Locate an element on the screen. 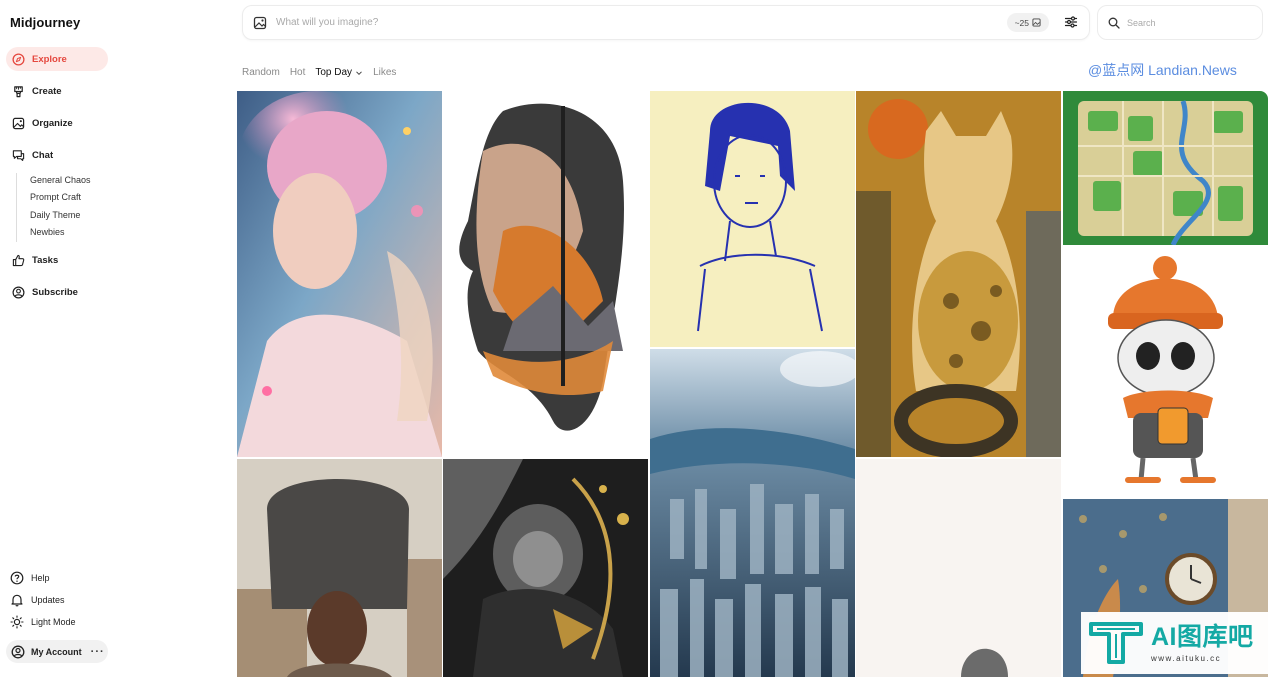  light-mode-toggle: Light Mode is located at coordinates (43, 622).